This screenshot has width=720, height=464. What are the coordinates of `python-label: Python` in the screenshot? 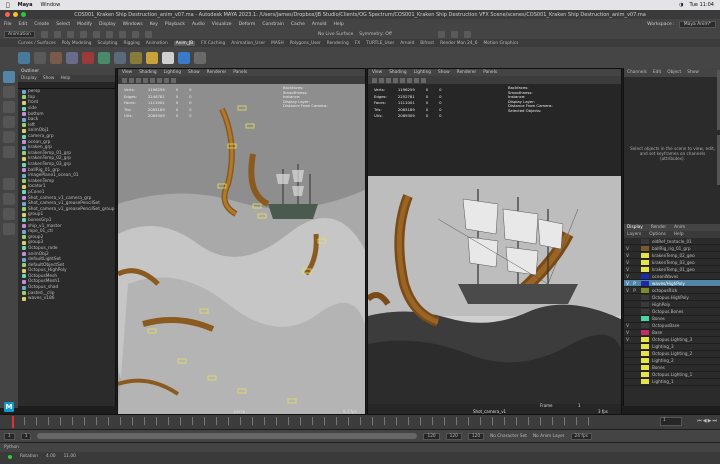 It's located at (11, 447).